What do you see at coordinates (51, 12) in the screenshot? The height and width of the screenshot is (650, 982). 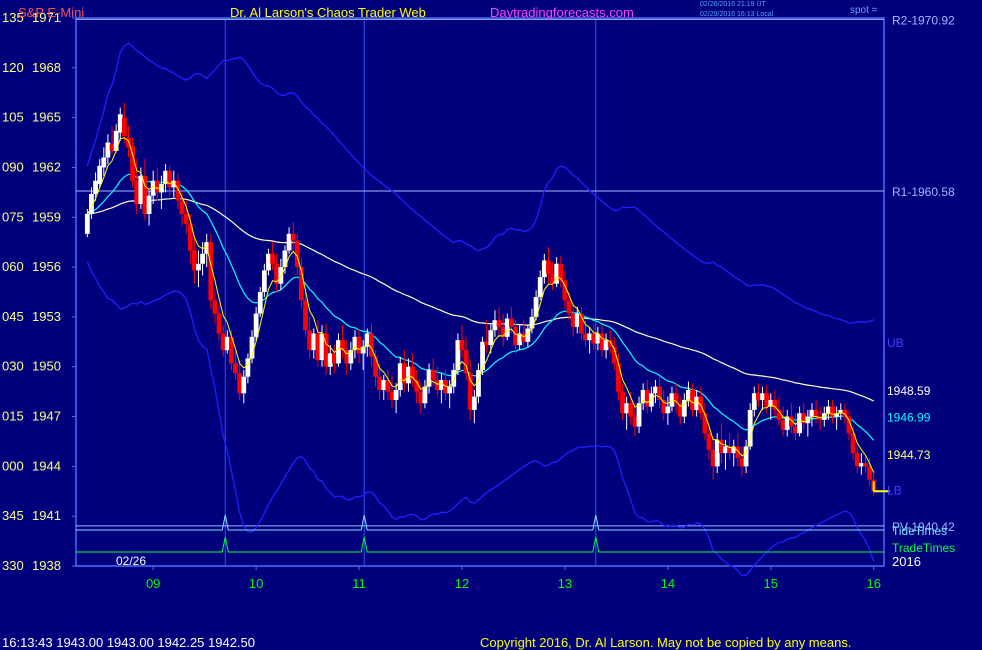 I see `symbol-label: S&P E-Mini` at bounding box center [51, 12].